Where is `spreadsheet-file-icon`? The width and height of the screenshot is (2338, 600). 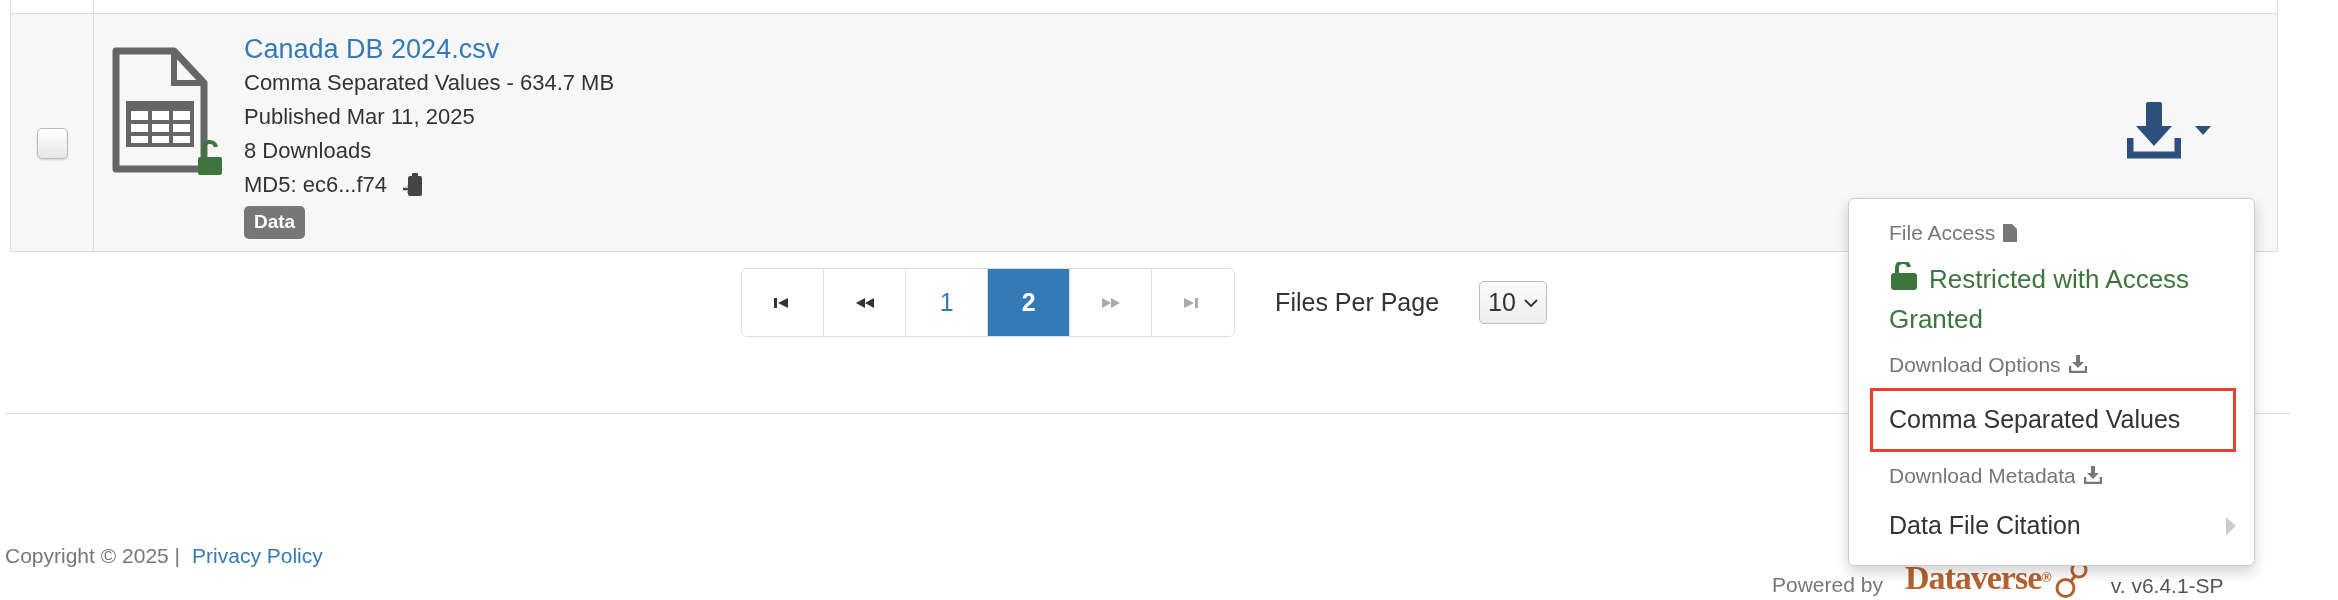 spreadsheet-file-icon is located at coordinates (168, 112).